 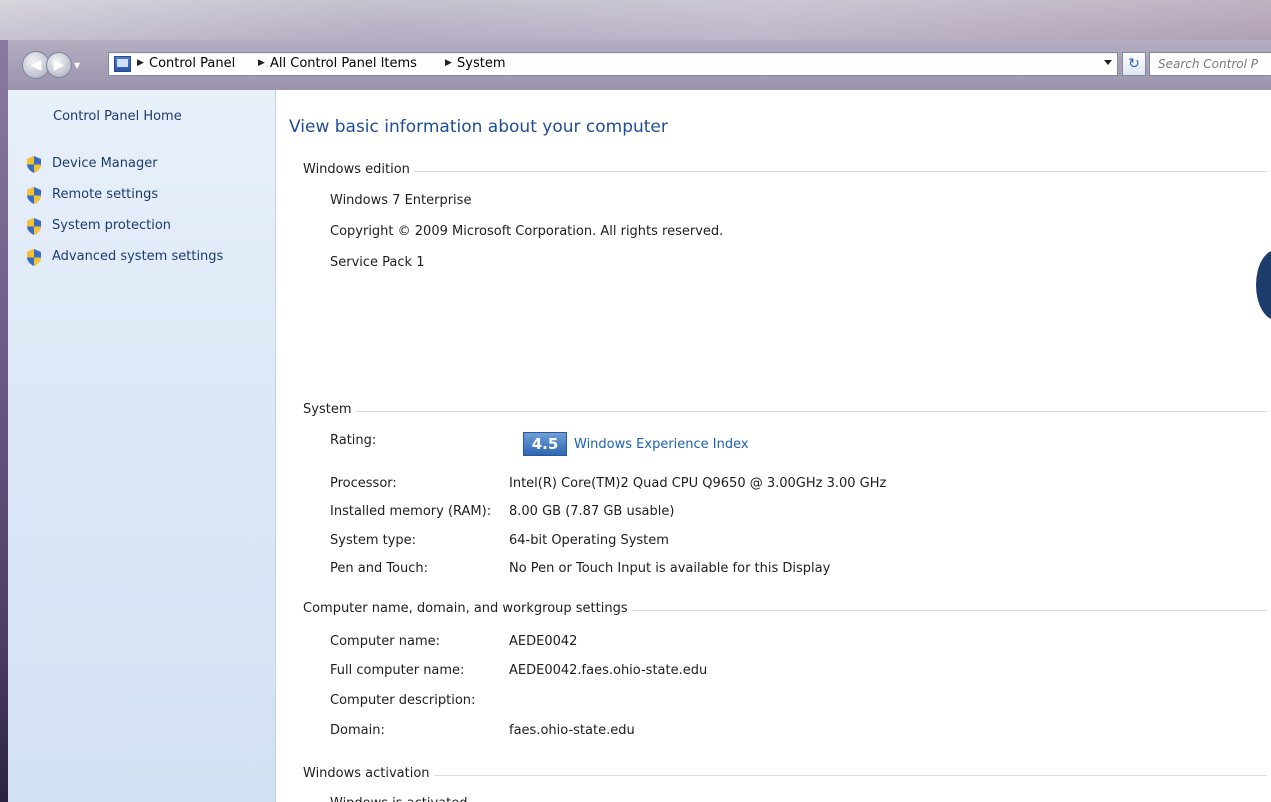 What do you see at coordinates (543, 641) in the screenshot?
I see `computer-name-value: AEDE0042` at bounding box center [543, 641].